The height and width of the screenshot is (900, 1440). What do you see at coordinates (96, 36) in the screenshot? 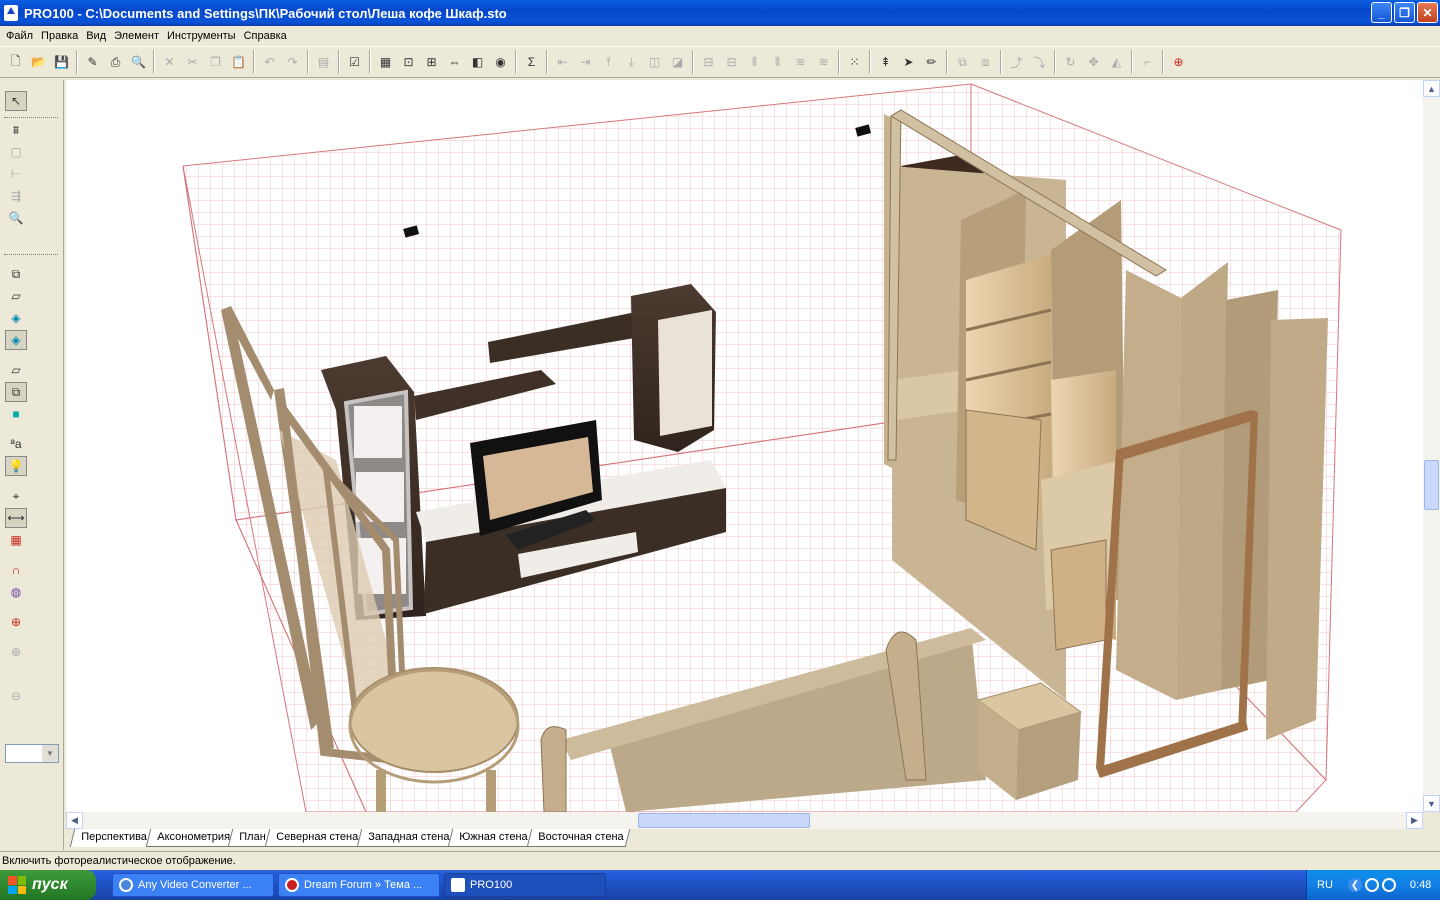
I see `menu-view: Вид` at bounding box center [96, 36].